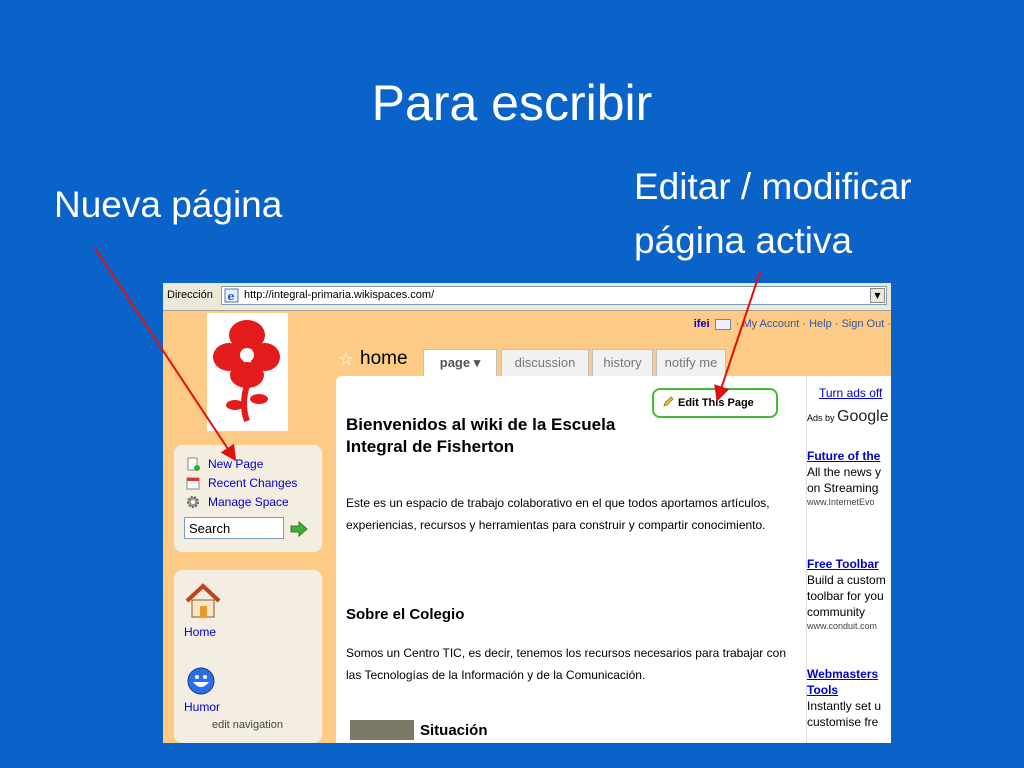 The image size is (1024, 768). I want to click on tab-history: history, so click(622, 362).